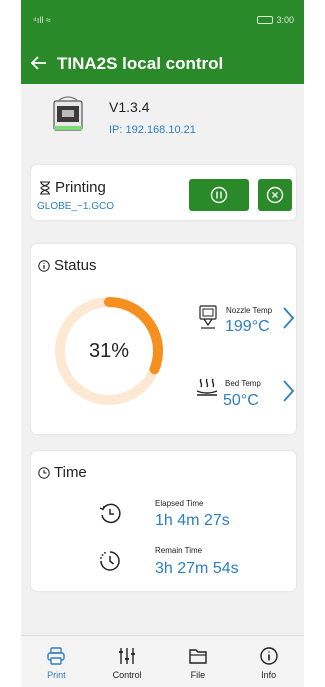 The height and width of the screenshot is (687, 325). What do you see at coordinates (269, 675) in the screenshot?
I see `nav-info-label: Info` at bounding box center [269, 675].